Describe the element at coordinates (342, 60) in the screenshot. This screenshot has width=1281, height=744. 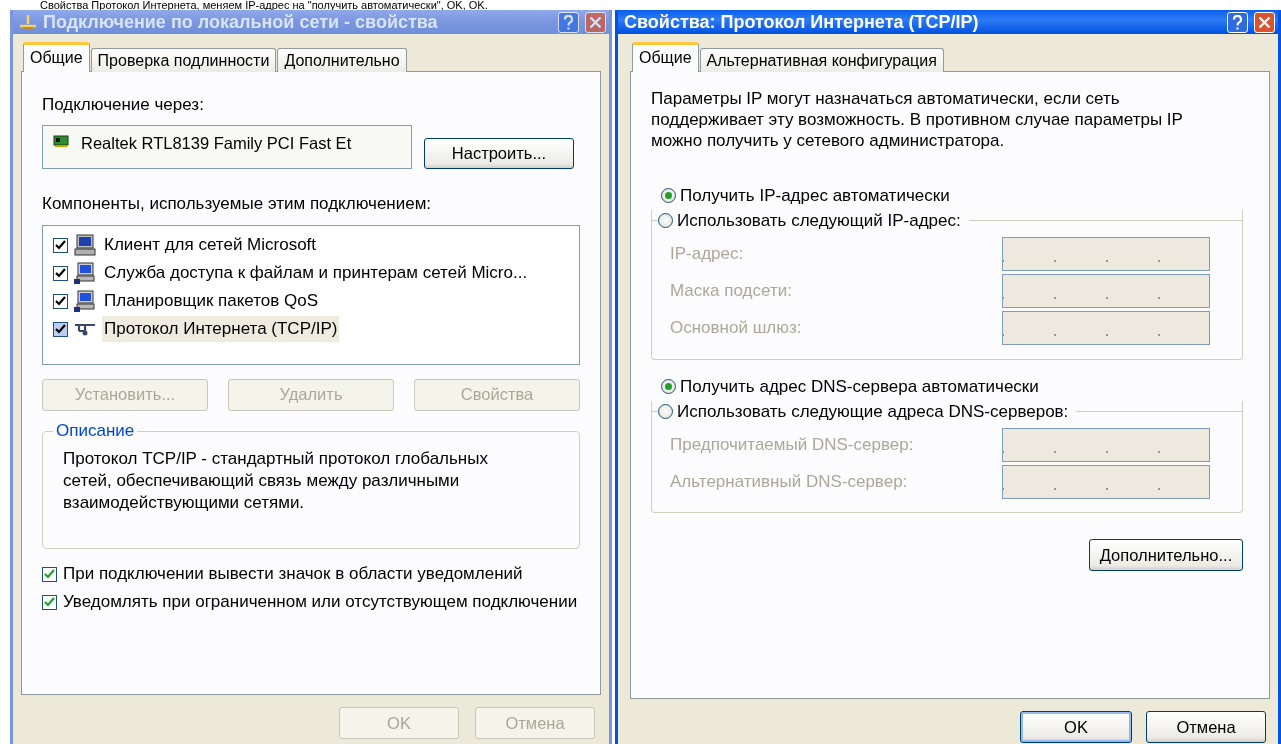
I see `tab: Дополнительно` at that location.